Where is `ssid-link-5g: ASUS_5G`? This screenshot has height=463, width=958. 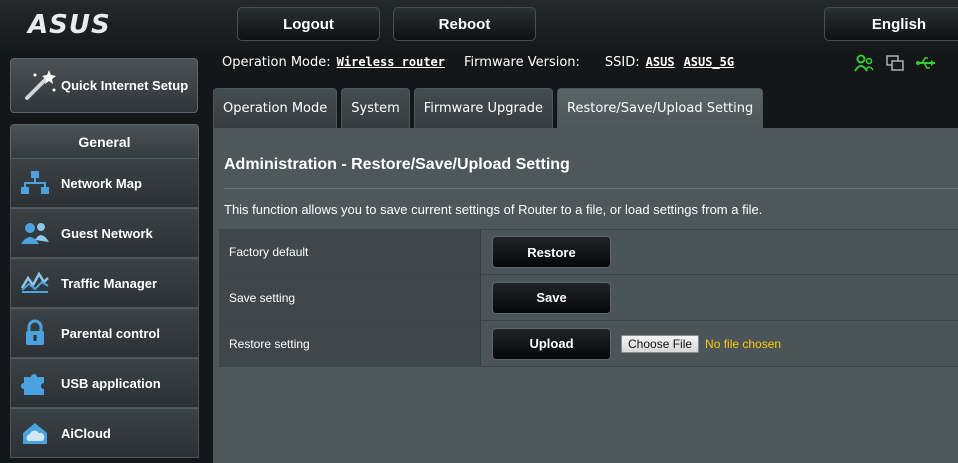
ssid-link-5g: ASUS_5G is located at coordinates (709, 62).